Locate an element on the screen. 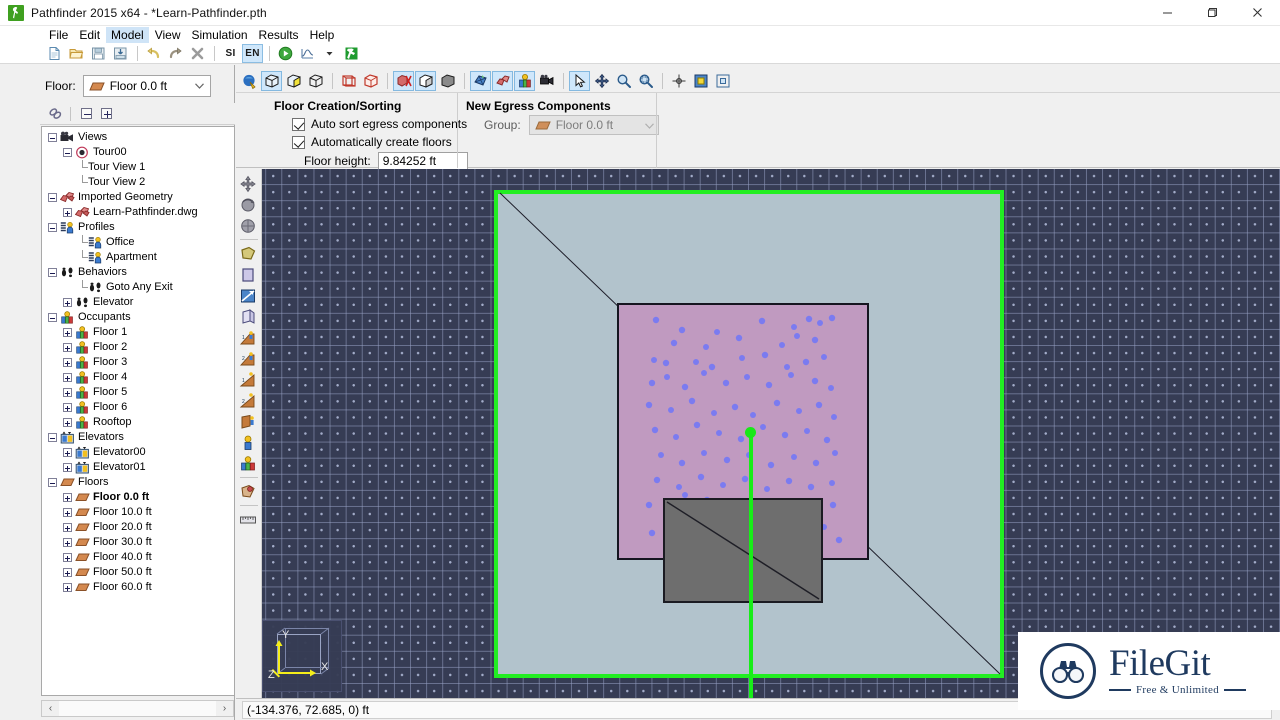 The image size is (1280, 720). tree-item: Floor 2 is located at coordinates (138, 347).